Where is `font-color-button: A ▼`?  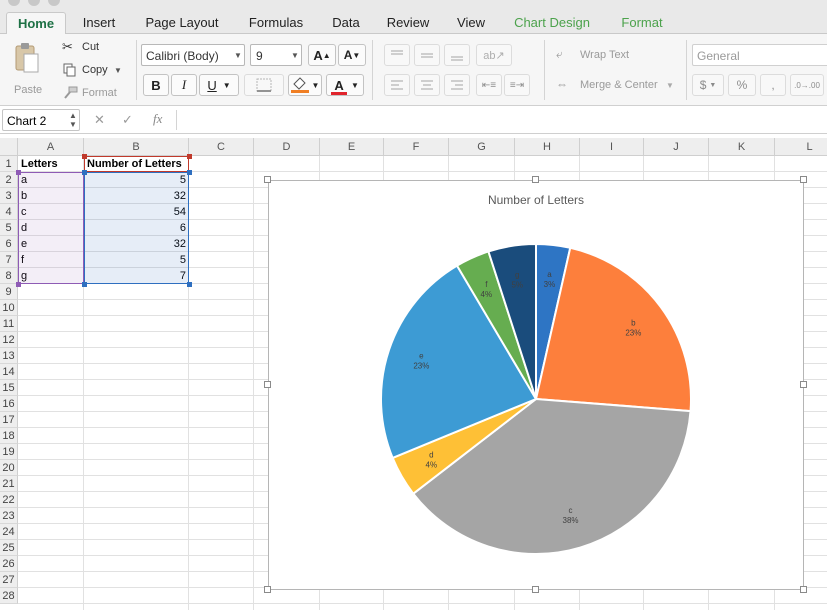 font-color-button: A ▼ is located at coordinates (345, 85).